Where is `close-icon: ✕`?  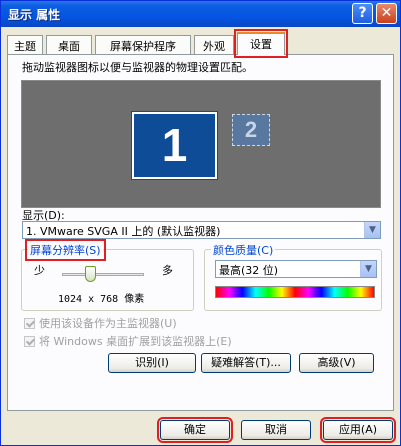 close-icon: ✕ is located at coordinates (386, 13).